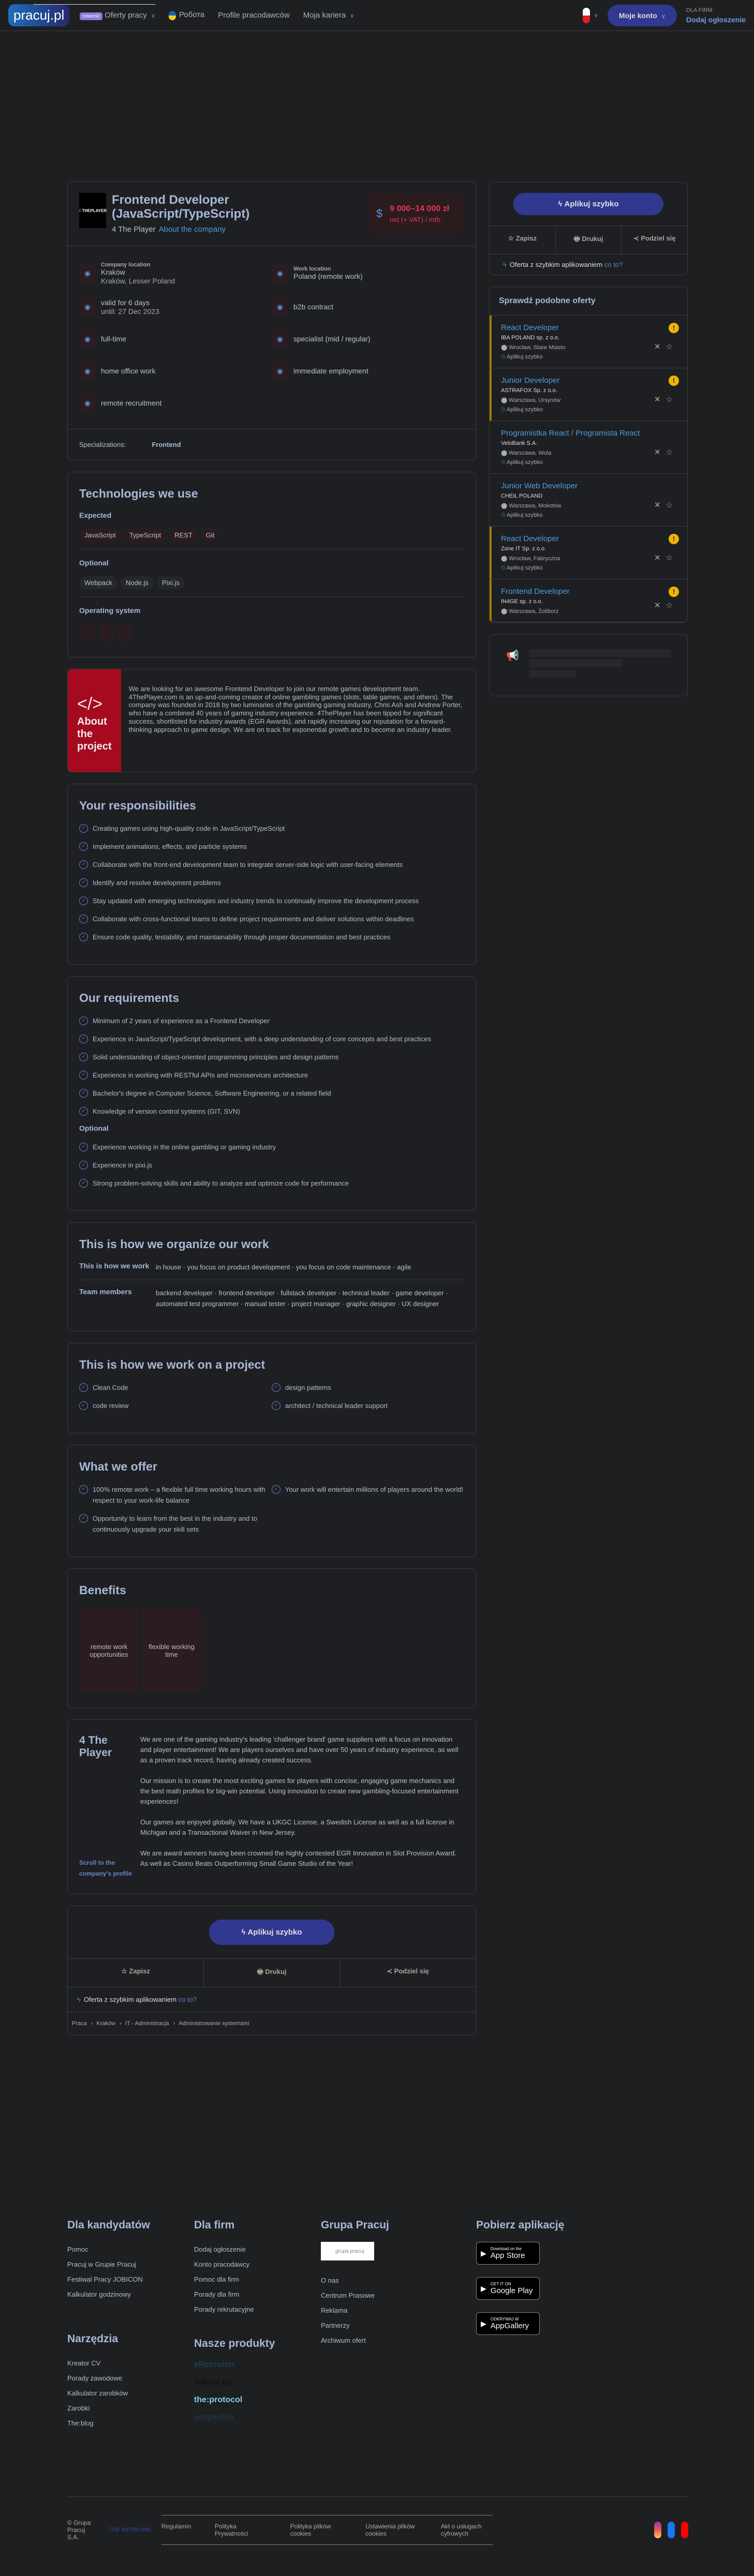 This screenshot has height=2576, width=754. What do you see at coordinates (347, 2251) in the screenshot?
I see `grupa-pracuj-logo: grupa pracuj` at bounding box center [347, 2251].